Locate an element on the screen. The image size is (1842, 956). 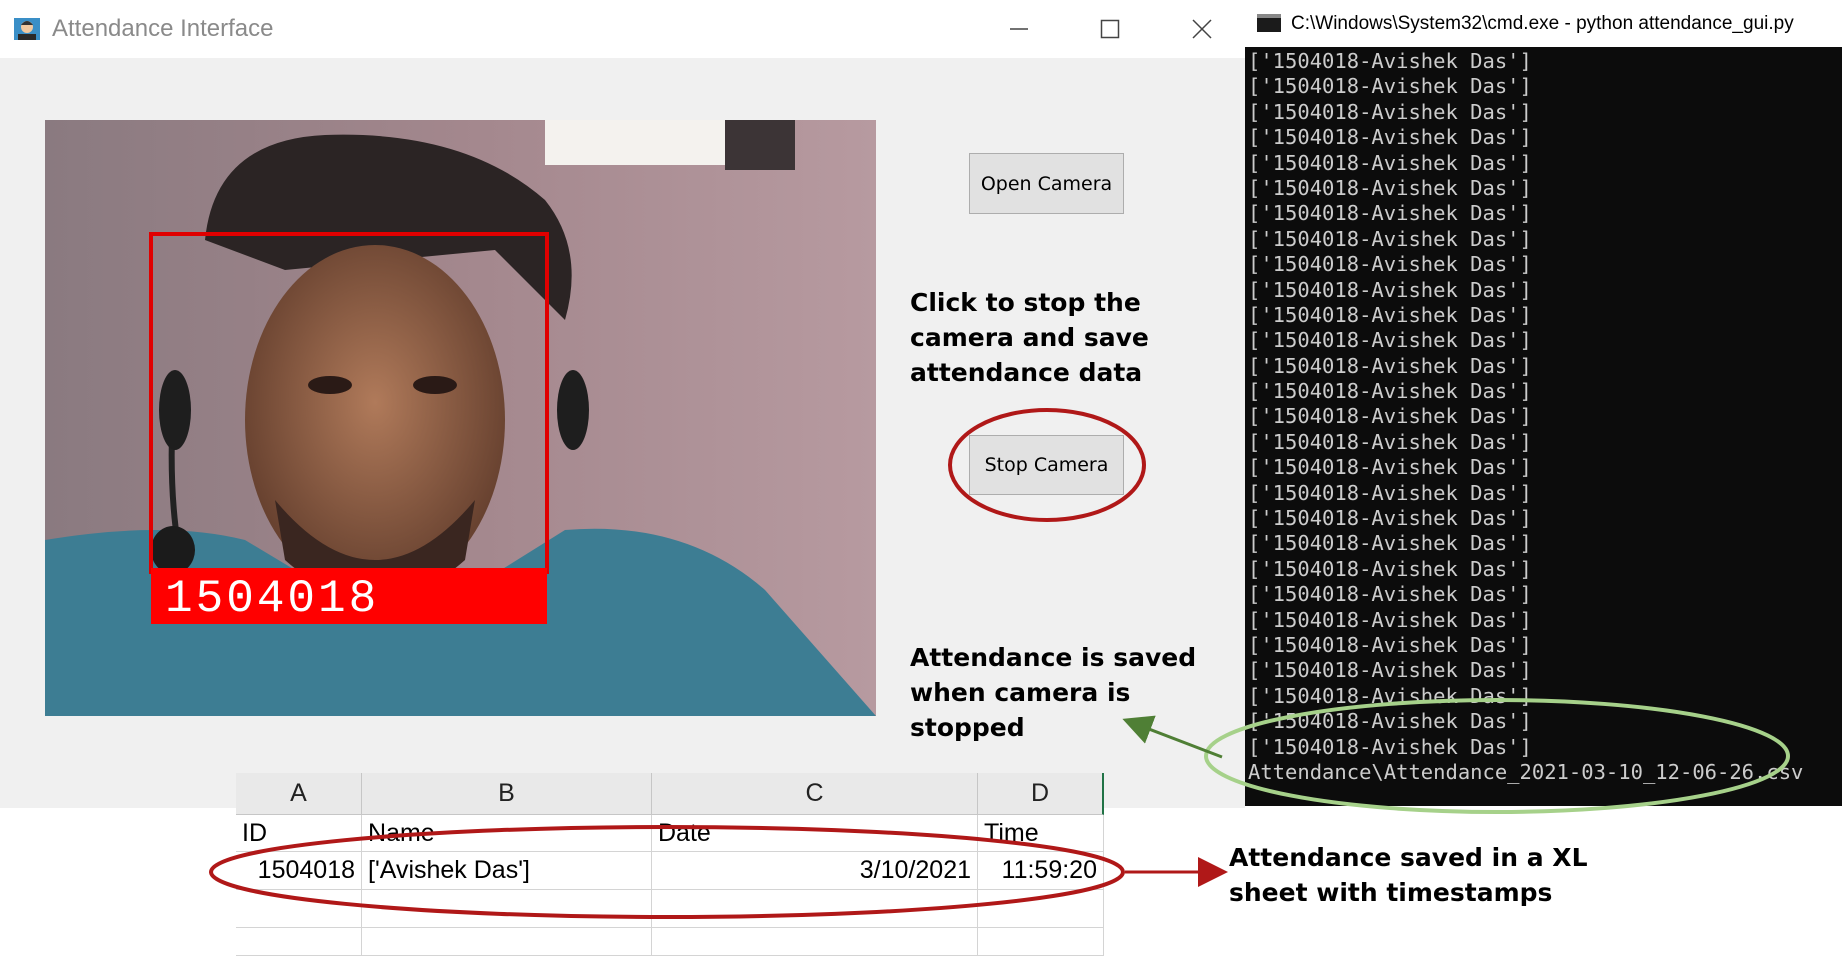
close-icon is located at coordinates (1202, 29).